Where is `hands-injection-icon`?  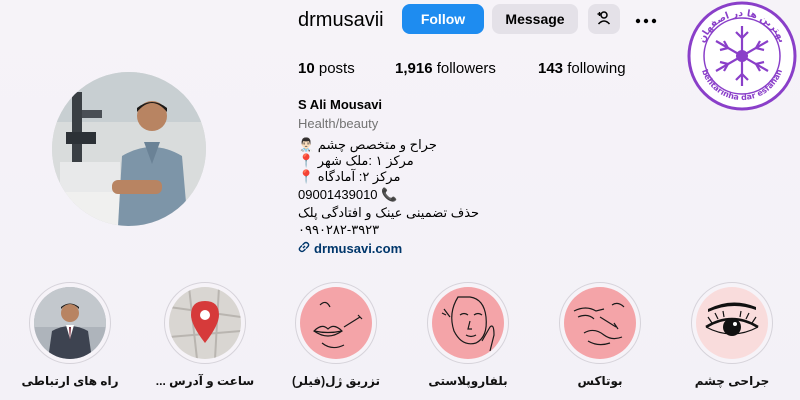 hands-injection-icon is located at coordinates (600, 323).